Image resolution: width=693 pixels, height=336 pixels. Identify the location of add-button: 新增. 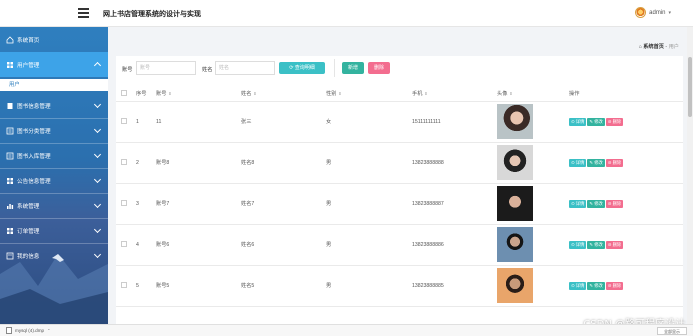
(353, 68).